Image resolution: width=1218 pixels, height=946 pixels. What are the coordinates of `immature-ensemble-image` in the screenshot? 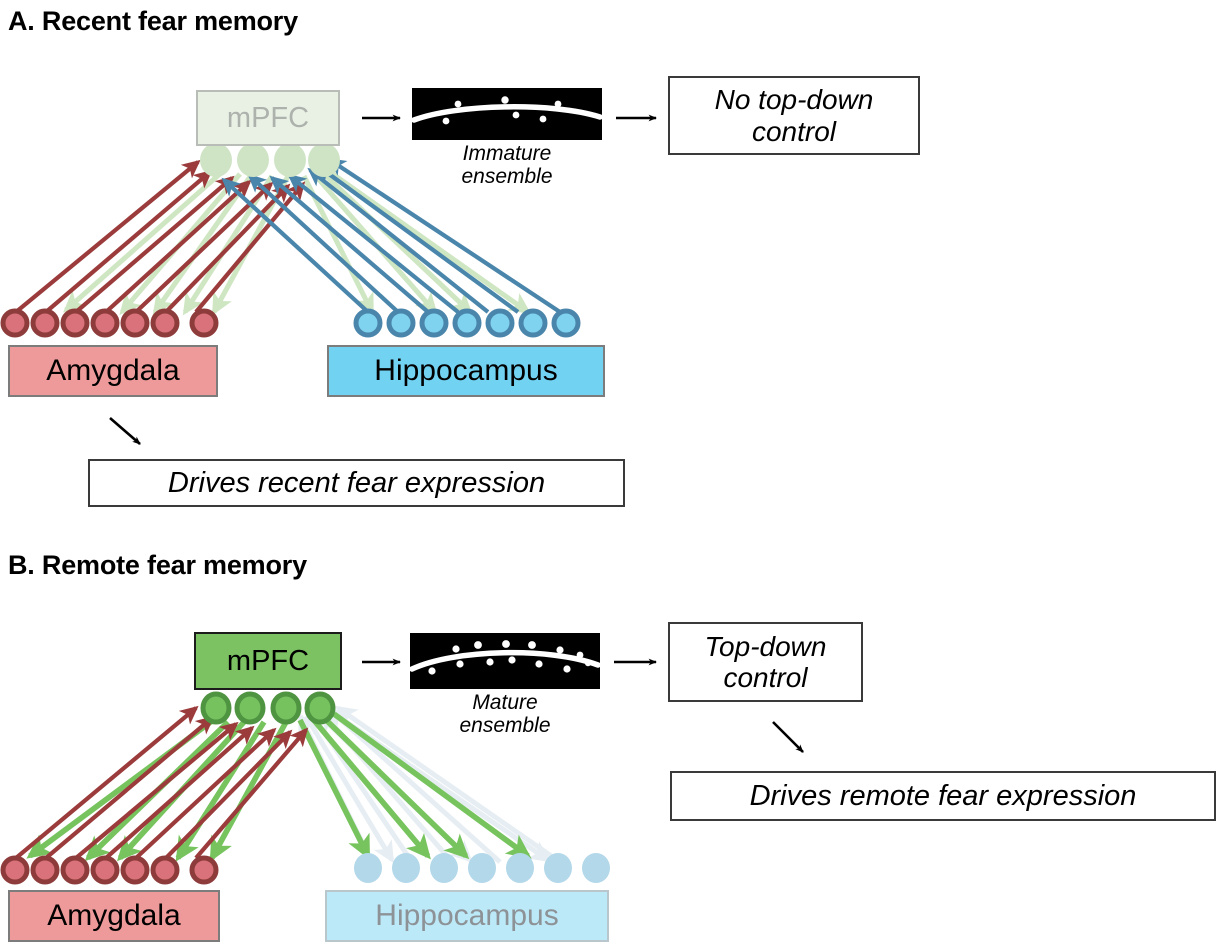 It's located at (507, 114).